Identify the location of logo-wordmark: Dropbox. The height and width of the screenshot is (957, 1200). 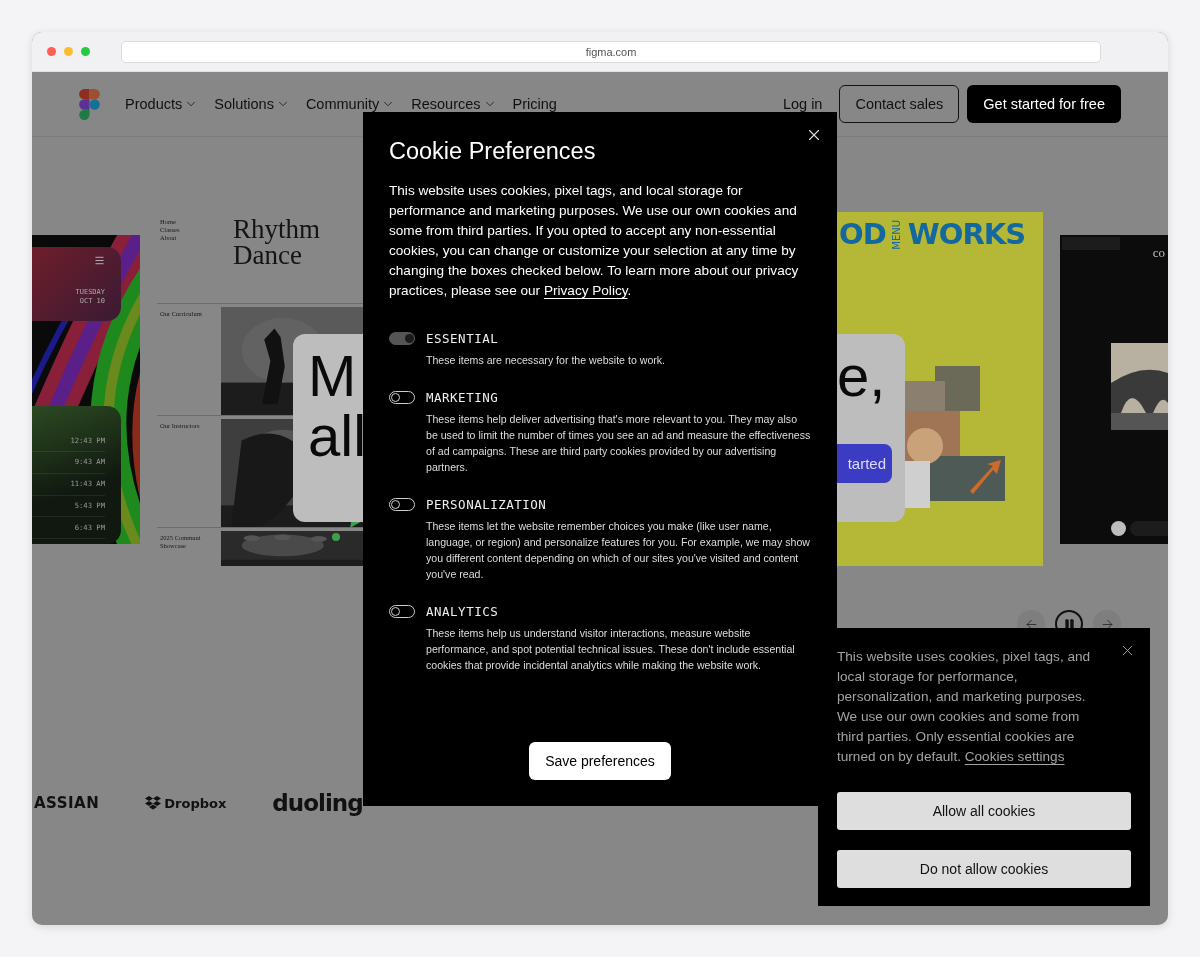
(195, 803).